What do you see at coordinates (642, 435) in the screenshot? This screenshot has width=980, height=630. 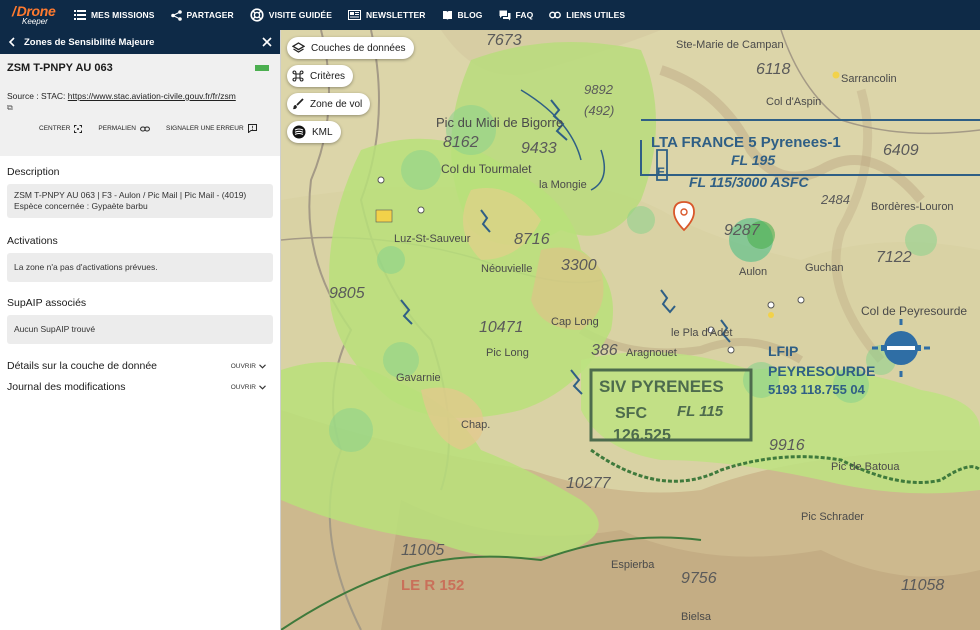 I see `siv-freq: 126.525` at bounding box center [642, 435].